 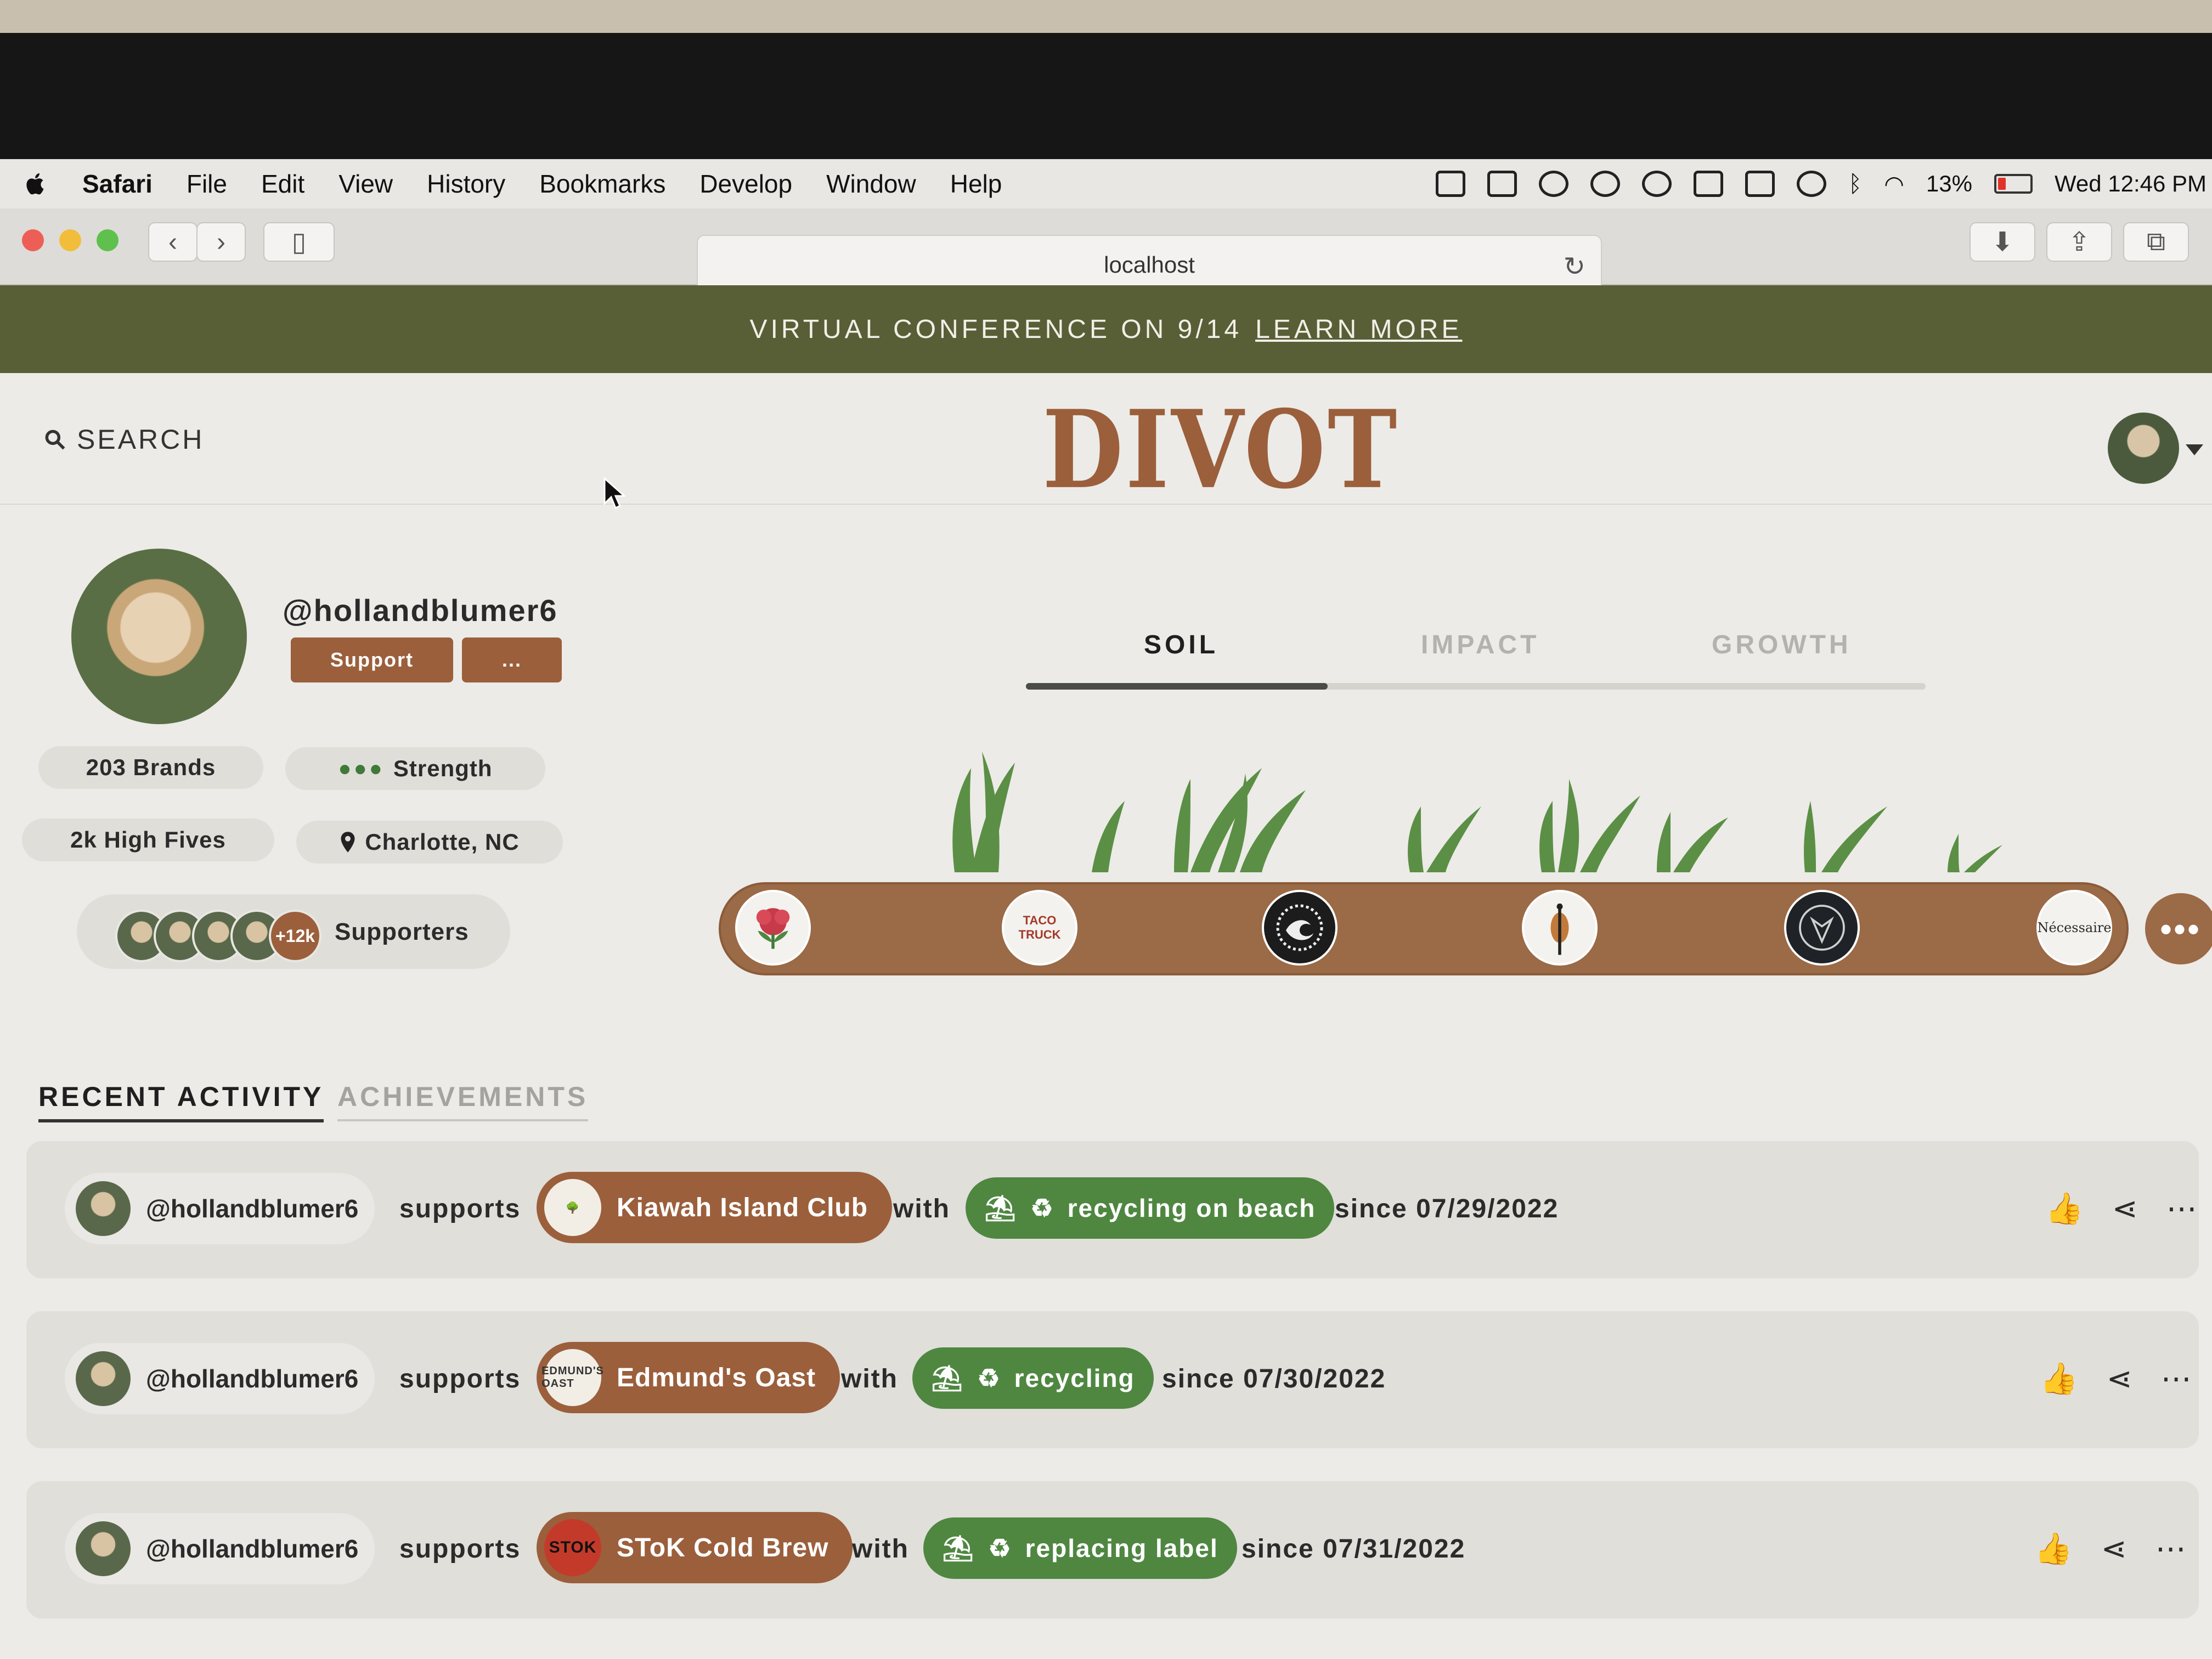 What do you see at coordinates (1177, 687) in the screenshot?
I see `tab-indicator` at bounding box center [1177, 687].